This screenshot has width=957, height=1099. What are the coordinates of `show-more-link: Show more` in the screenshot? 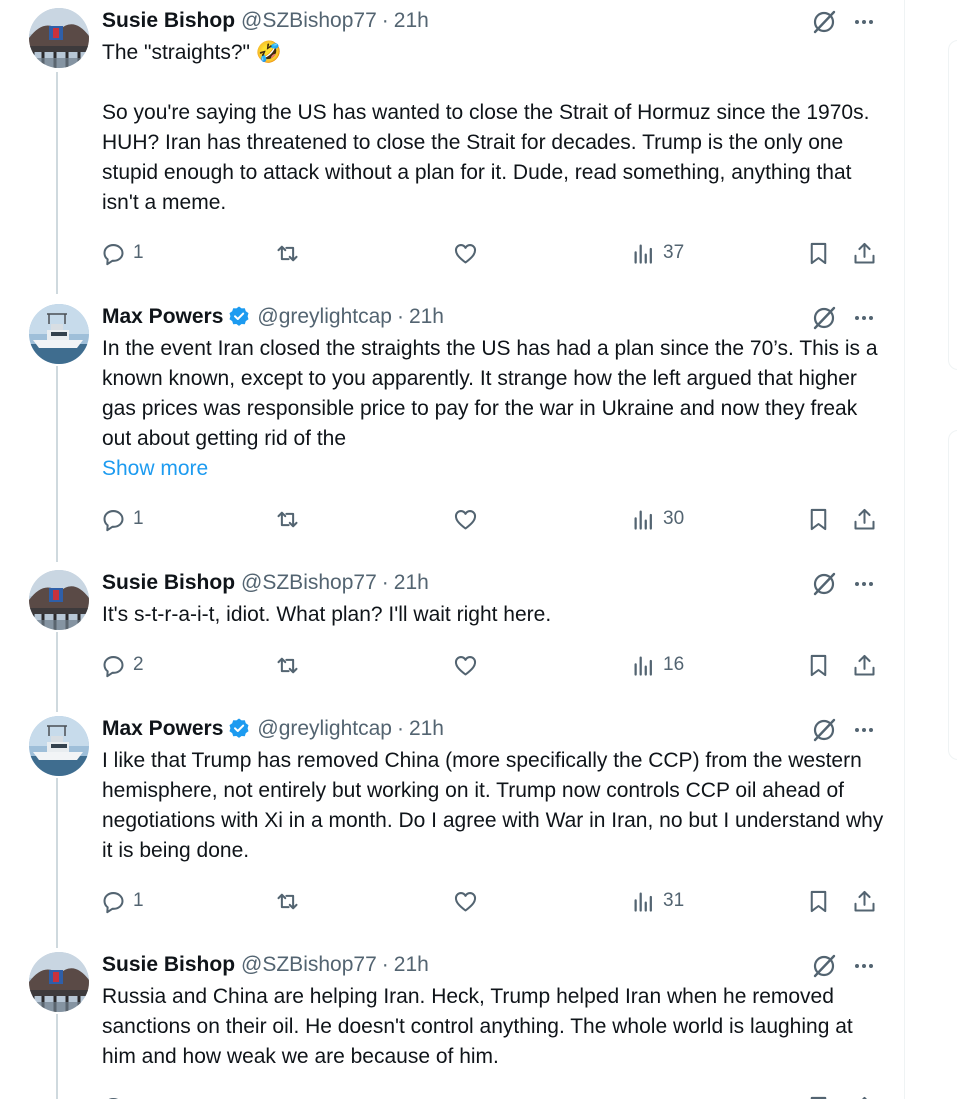 It's located at (497, 469).